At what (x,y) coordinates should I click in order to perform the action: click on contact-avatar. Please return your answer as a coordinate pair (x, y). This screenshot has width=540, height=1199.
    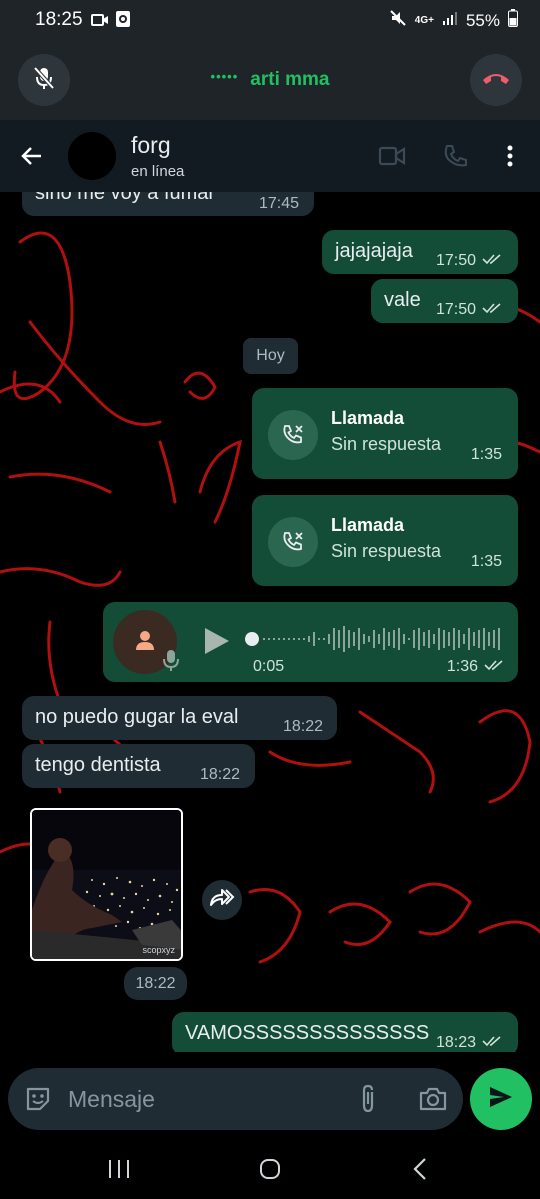
    Looking at the image, I should click on (92, 156).